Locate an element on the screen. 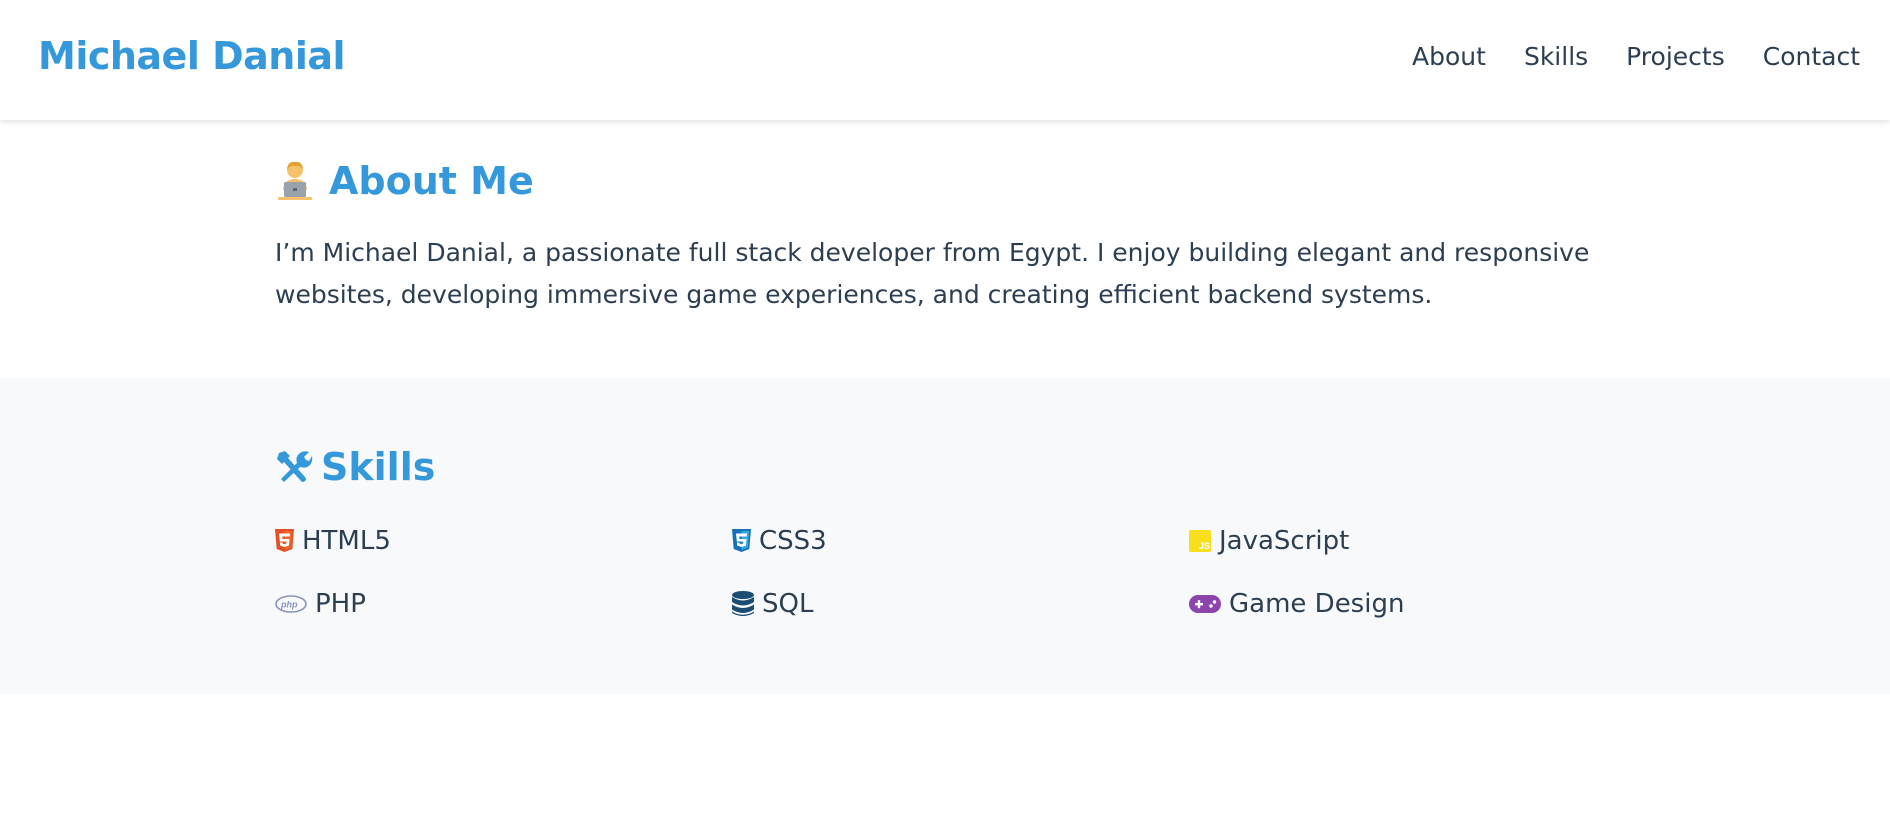 This screenshot has width=1890, height=813. about-title: About Me is located at coordinates (431, 181).